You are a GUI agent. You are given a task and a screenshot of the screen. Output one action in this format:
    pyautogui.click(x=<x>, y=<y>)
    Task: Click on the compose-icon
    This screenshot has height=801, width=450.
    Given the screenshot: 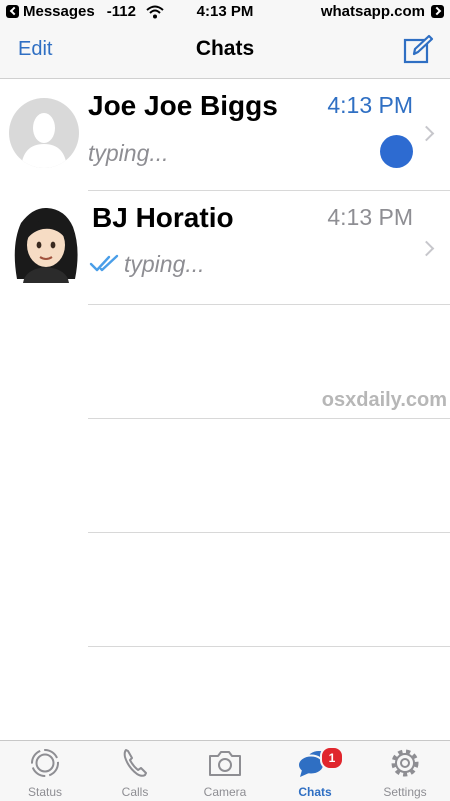 What is the action you would take?
    pyautogui.click(x=418, y=50)
    